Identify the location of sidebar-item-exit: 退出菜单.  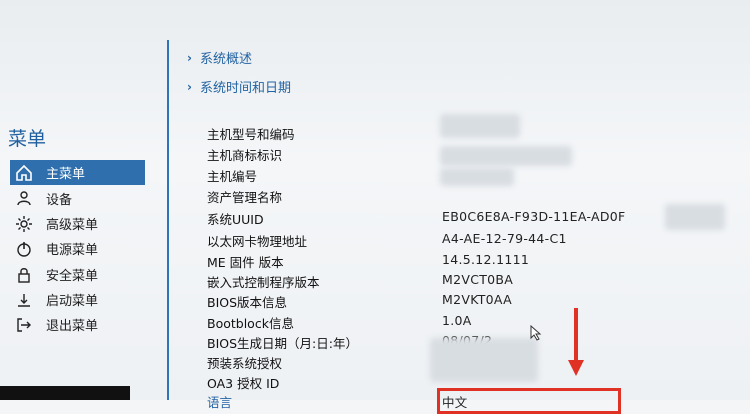
(77, 324).